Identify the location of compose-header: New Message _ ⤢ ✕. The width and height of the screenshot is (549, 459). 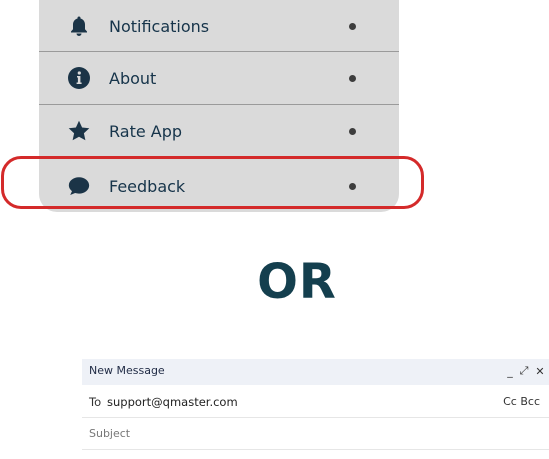
(315, 372).